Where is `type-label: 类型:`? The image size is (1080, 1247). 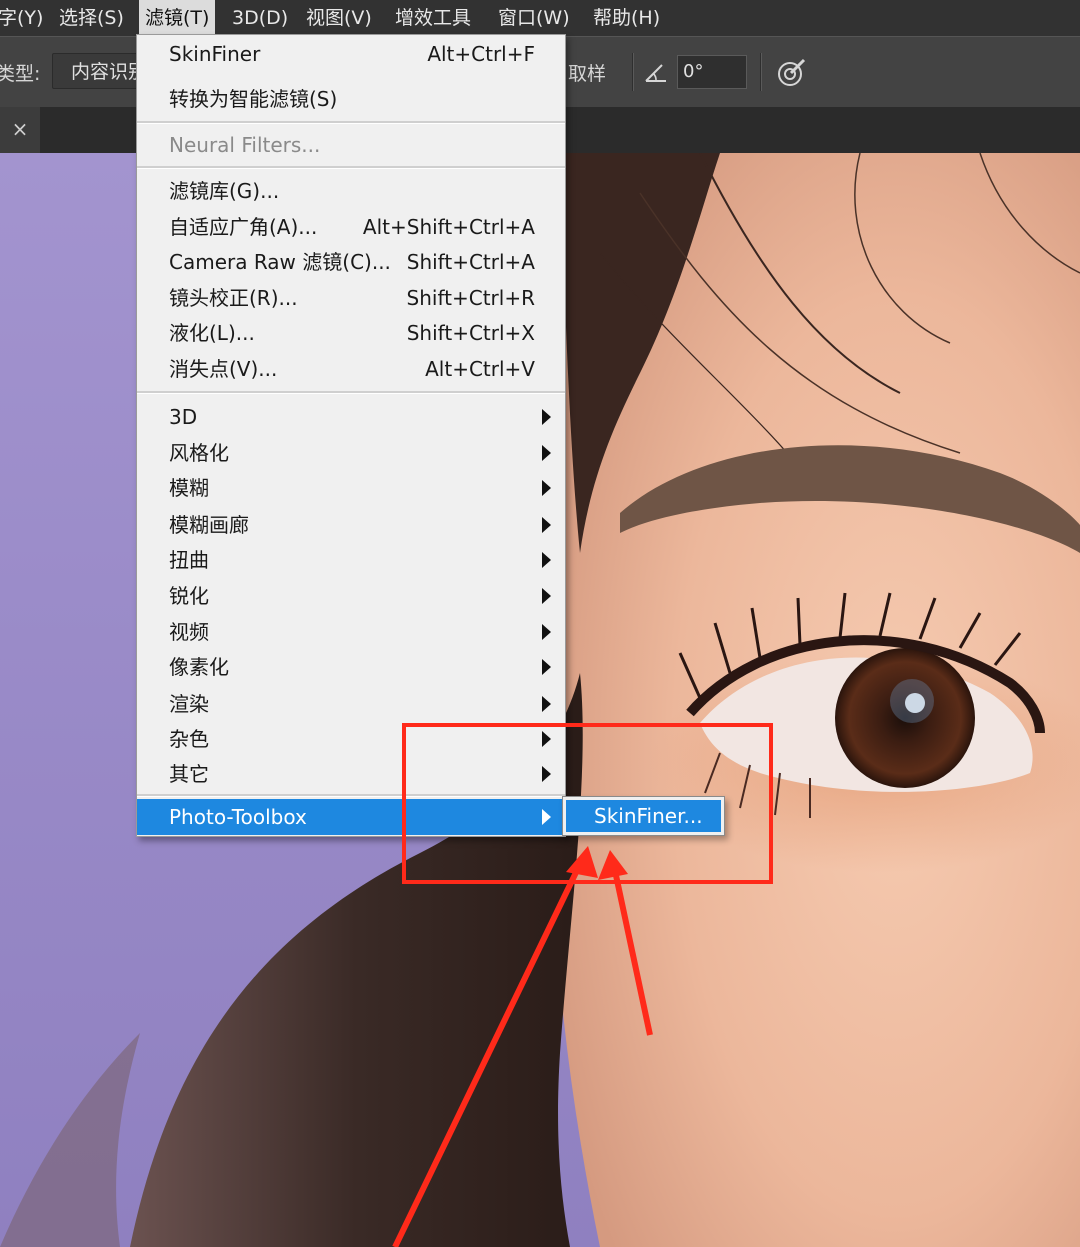 type-label: 类型: is located at coordinates (20, 74).